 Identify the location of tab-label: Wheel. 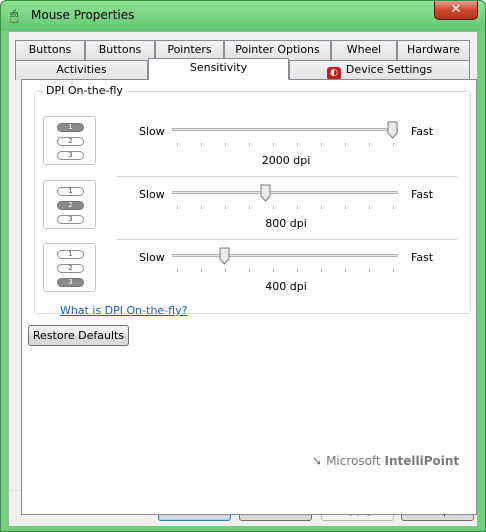
(364, 49).